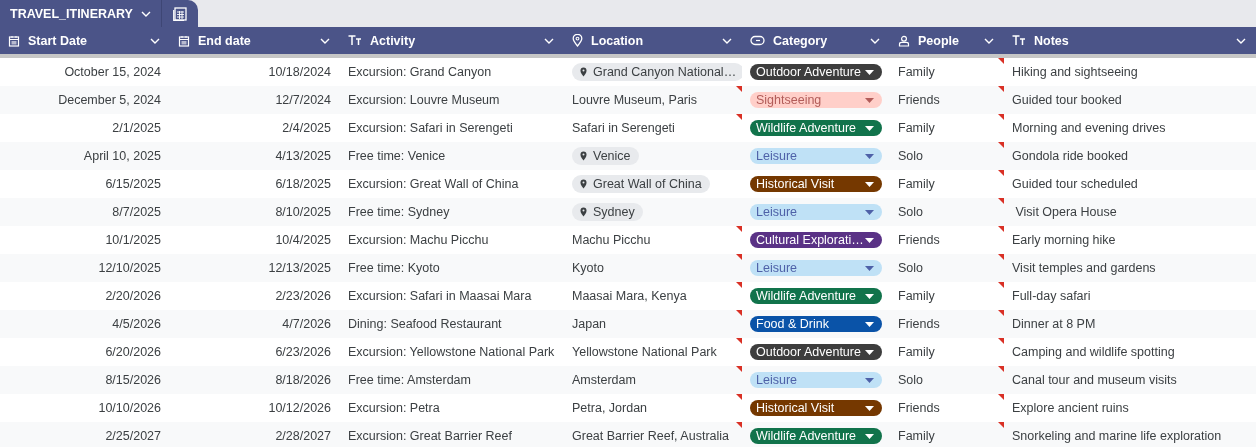 This screenshot has height=447, width=1256. Describe the element at coordinates (644, 352) in the screenshot. I see `table-cell: Yellowstone National Park` at that location.